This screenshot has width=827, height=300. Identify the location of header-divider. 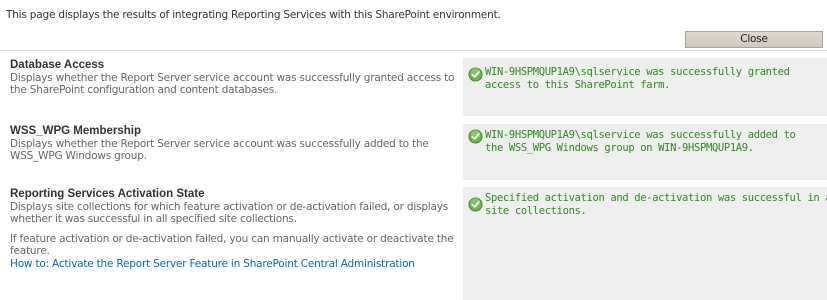
(413, 50).